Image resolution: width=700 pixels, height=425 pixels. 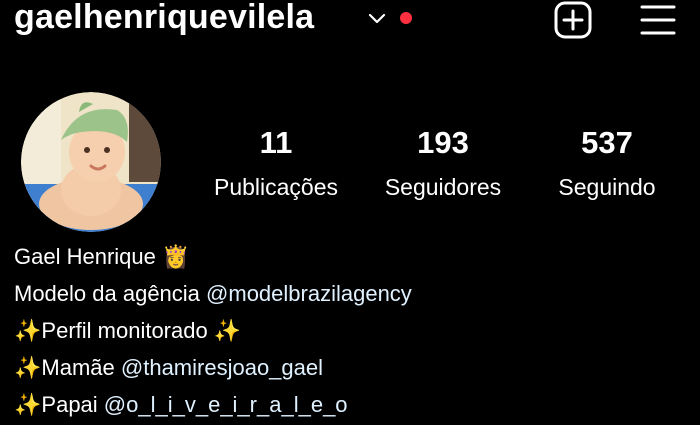 What do you see at coordinates (377, 19) in the screenshot?
I see `chevron-down-icon` at bounding box center [377, 19].